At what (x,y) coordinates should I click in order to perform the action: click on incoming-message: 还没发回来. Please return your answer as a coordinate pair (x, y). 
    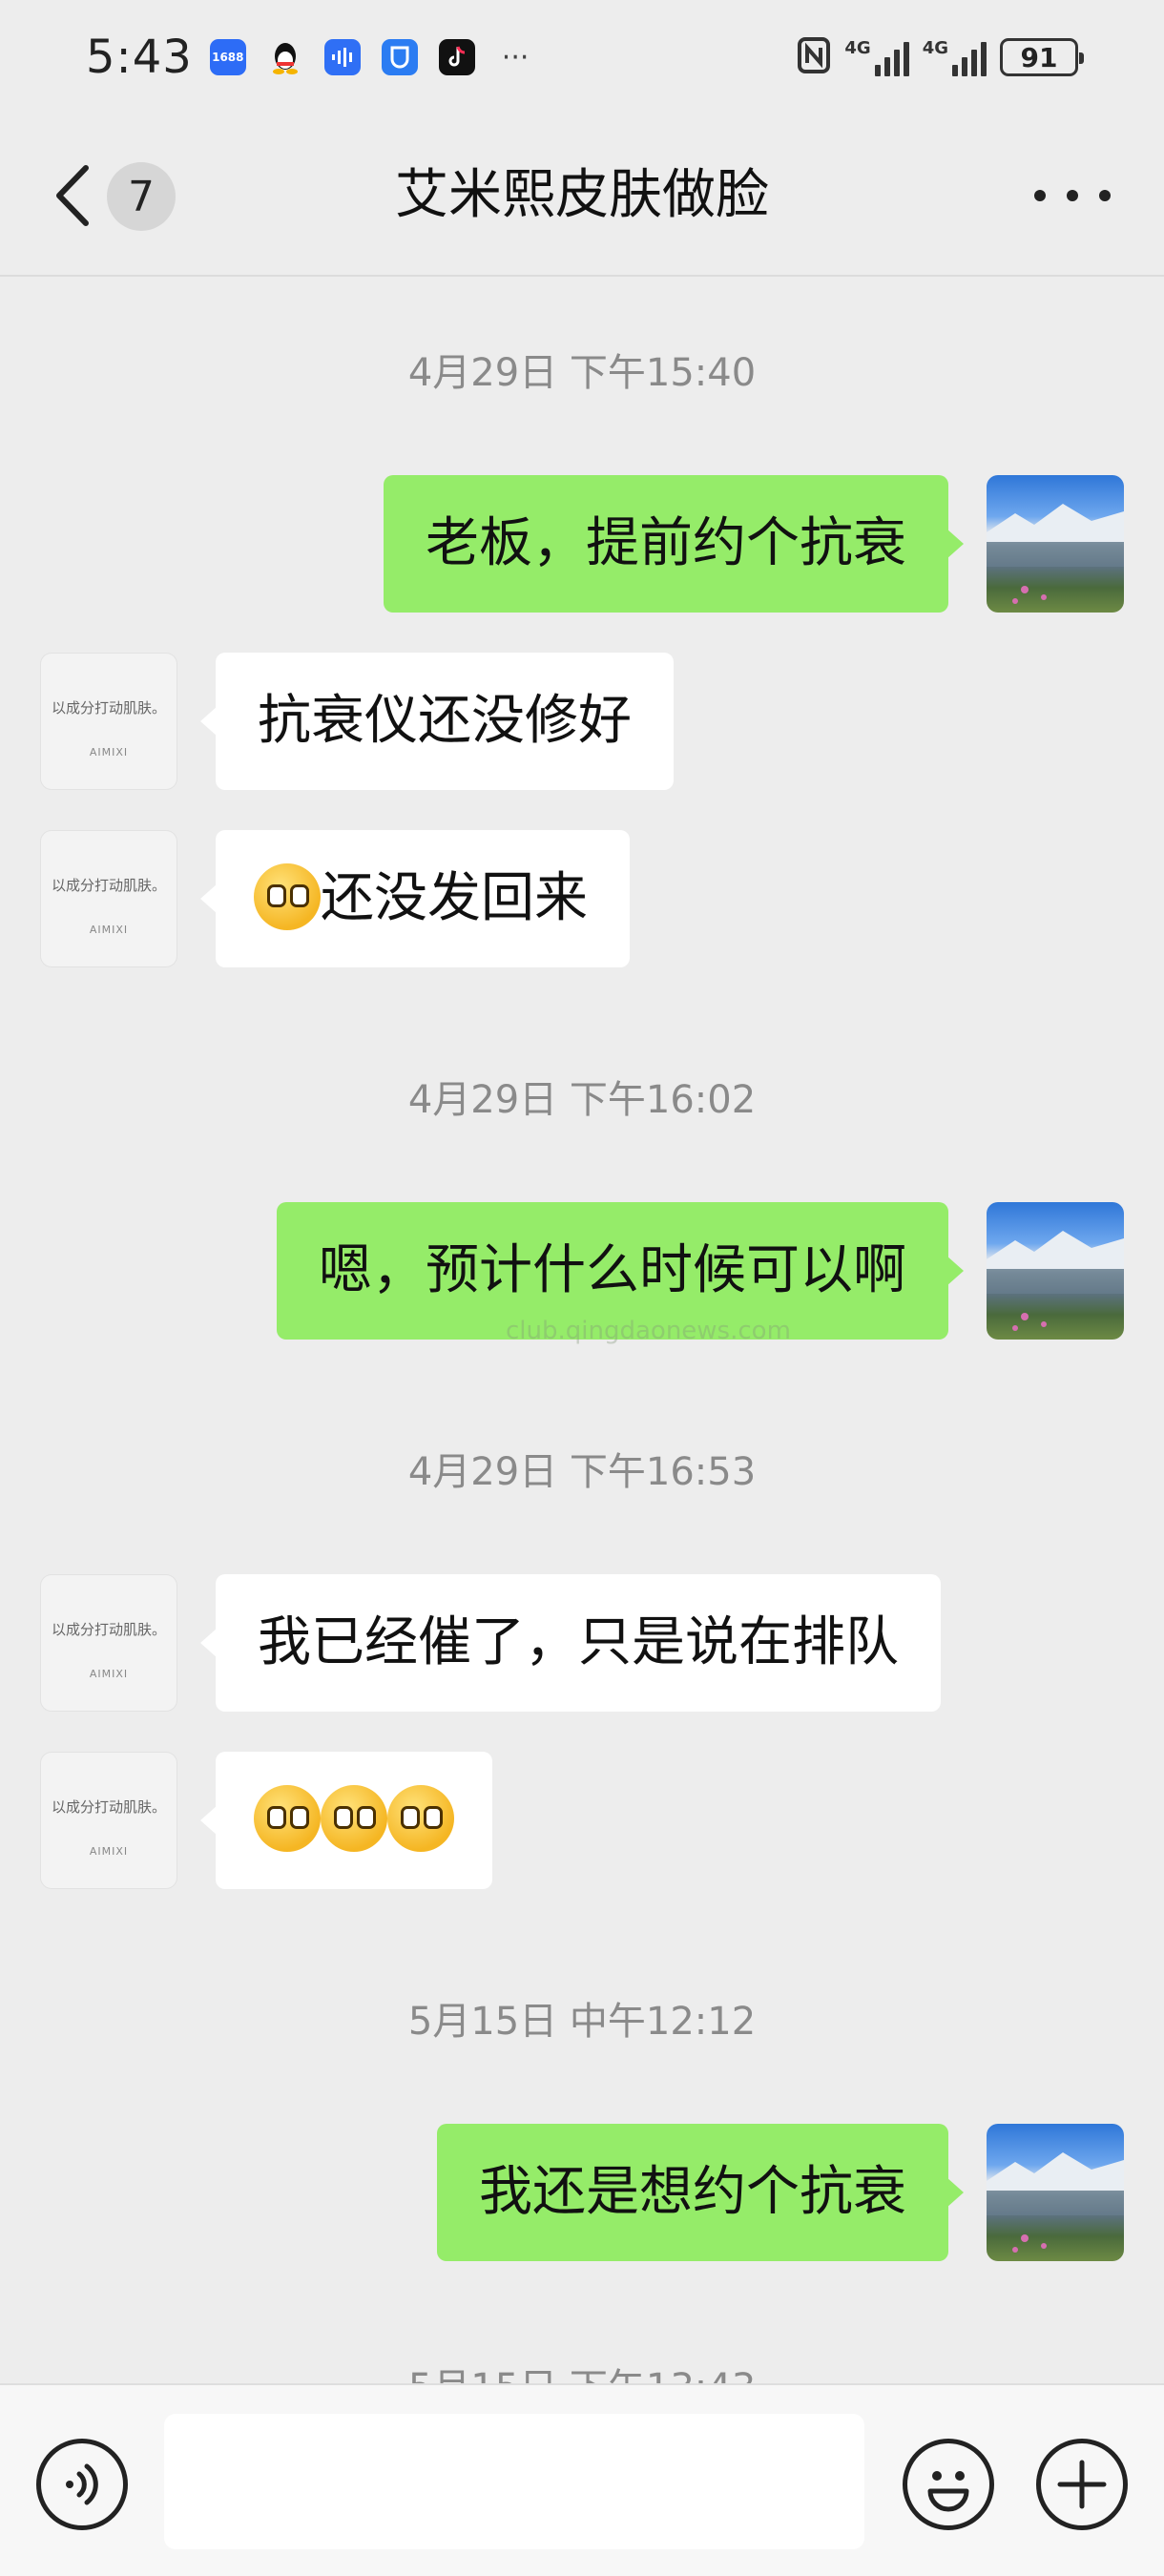
    Looking at the image, I should click on (415, 898).